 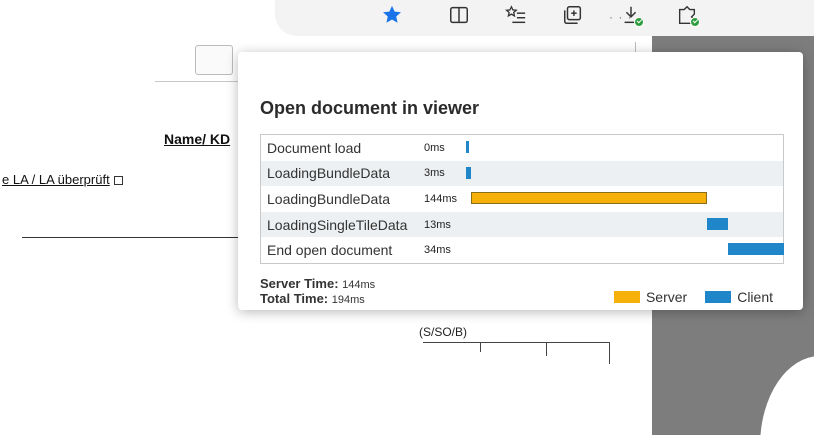 I want to click on popup-title: Open document in viewer, so click(x=370, y=108).